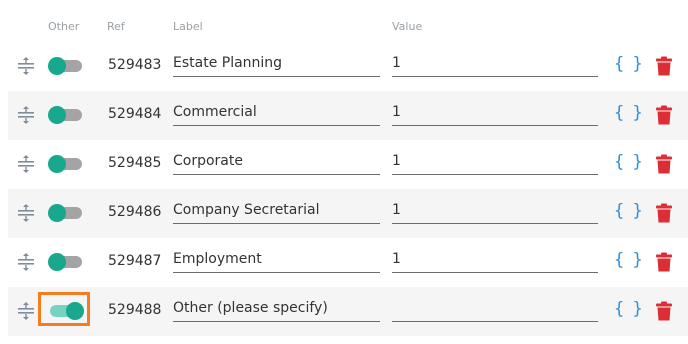 The image size is (688, 344). I want to click on label-field: Employment, so click(276, 259).